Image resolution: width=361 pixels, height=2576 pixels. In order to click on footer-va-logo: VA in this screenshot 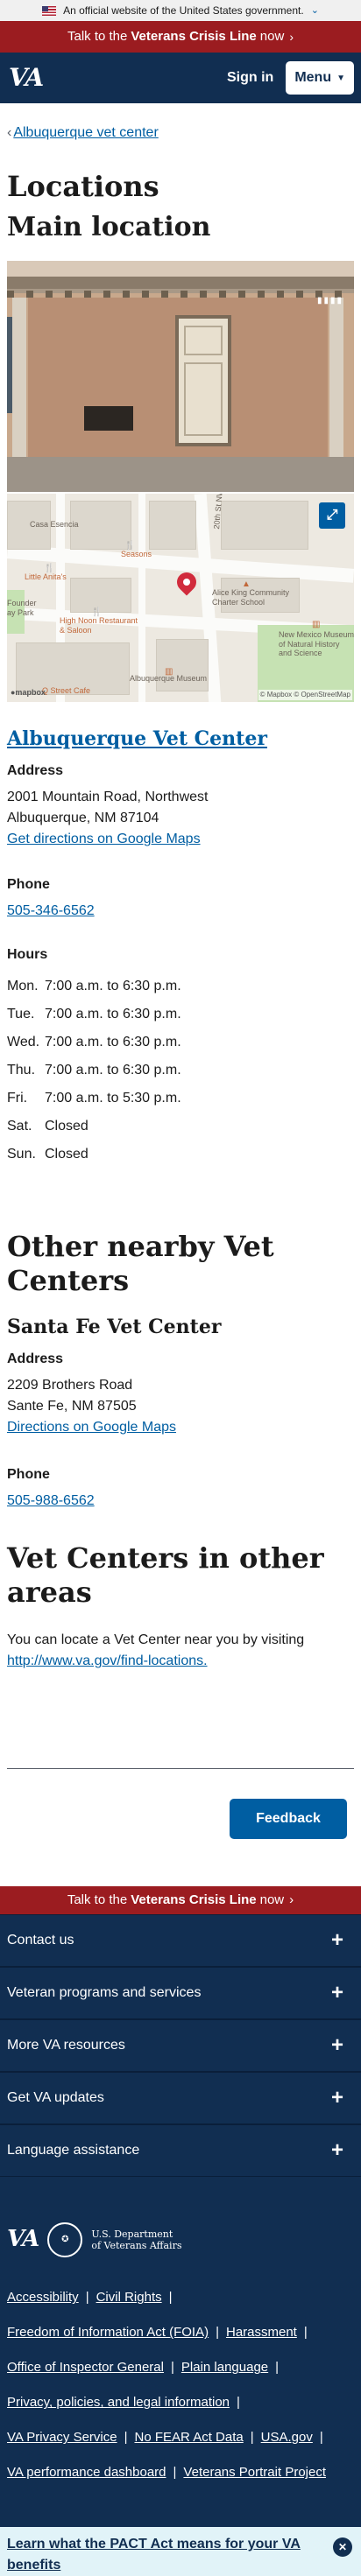, I will do `click(23, 2239)`.